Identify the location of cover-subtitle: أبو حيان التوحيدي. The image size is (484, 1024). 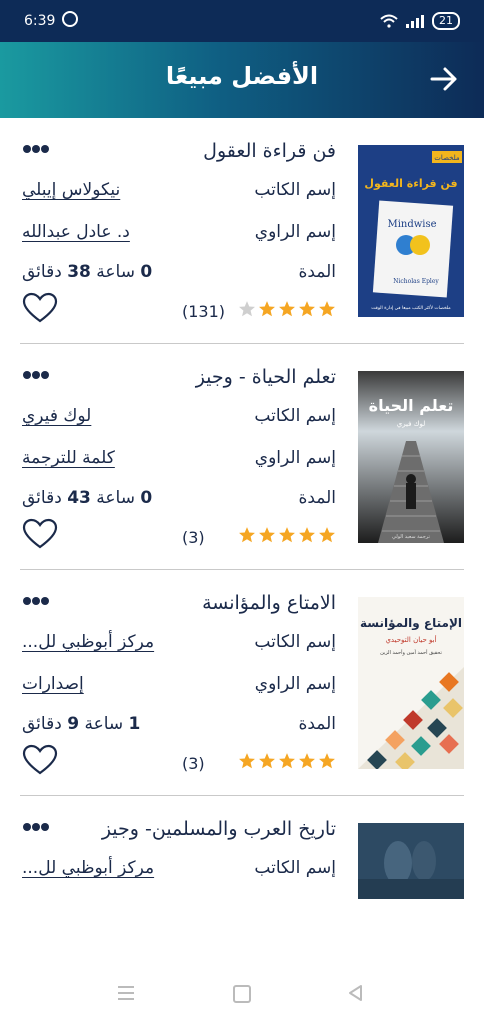
(410, 639).